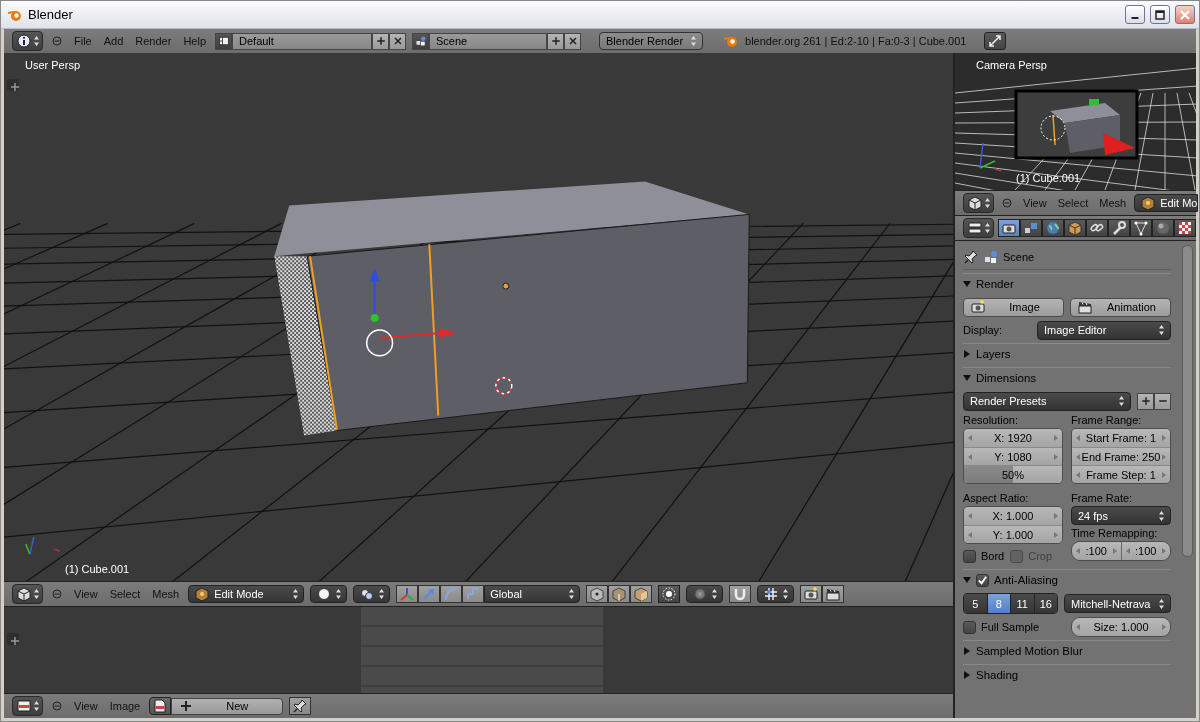  What do you see at coordinates (532, 594) in the screenshot?
I see `orientation-dropdown: Global` at bounding box center [532, 594].